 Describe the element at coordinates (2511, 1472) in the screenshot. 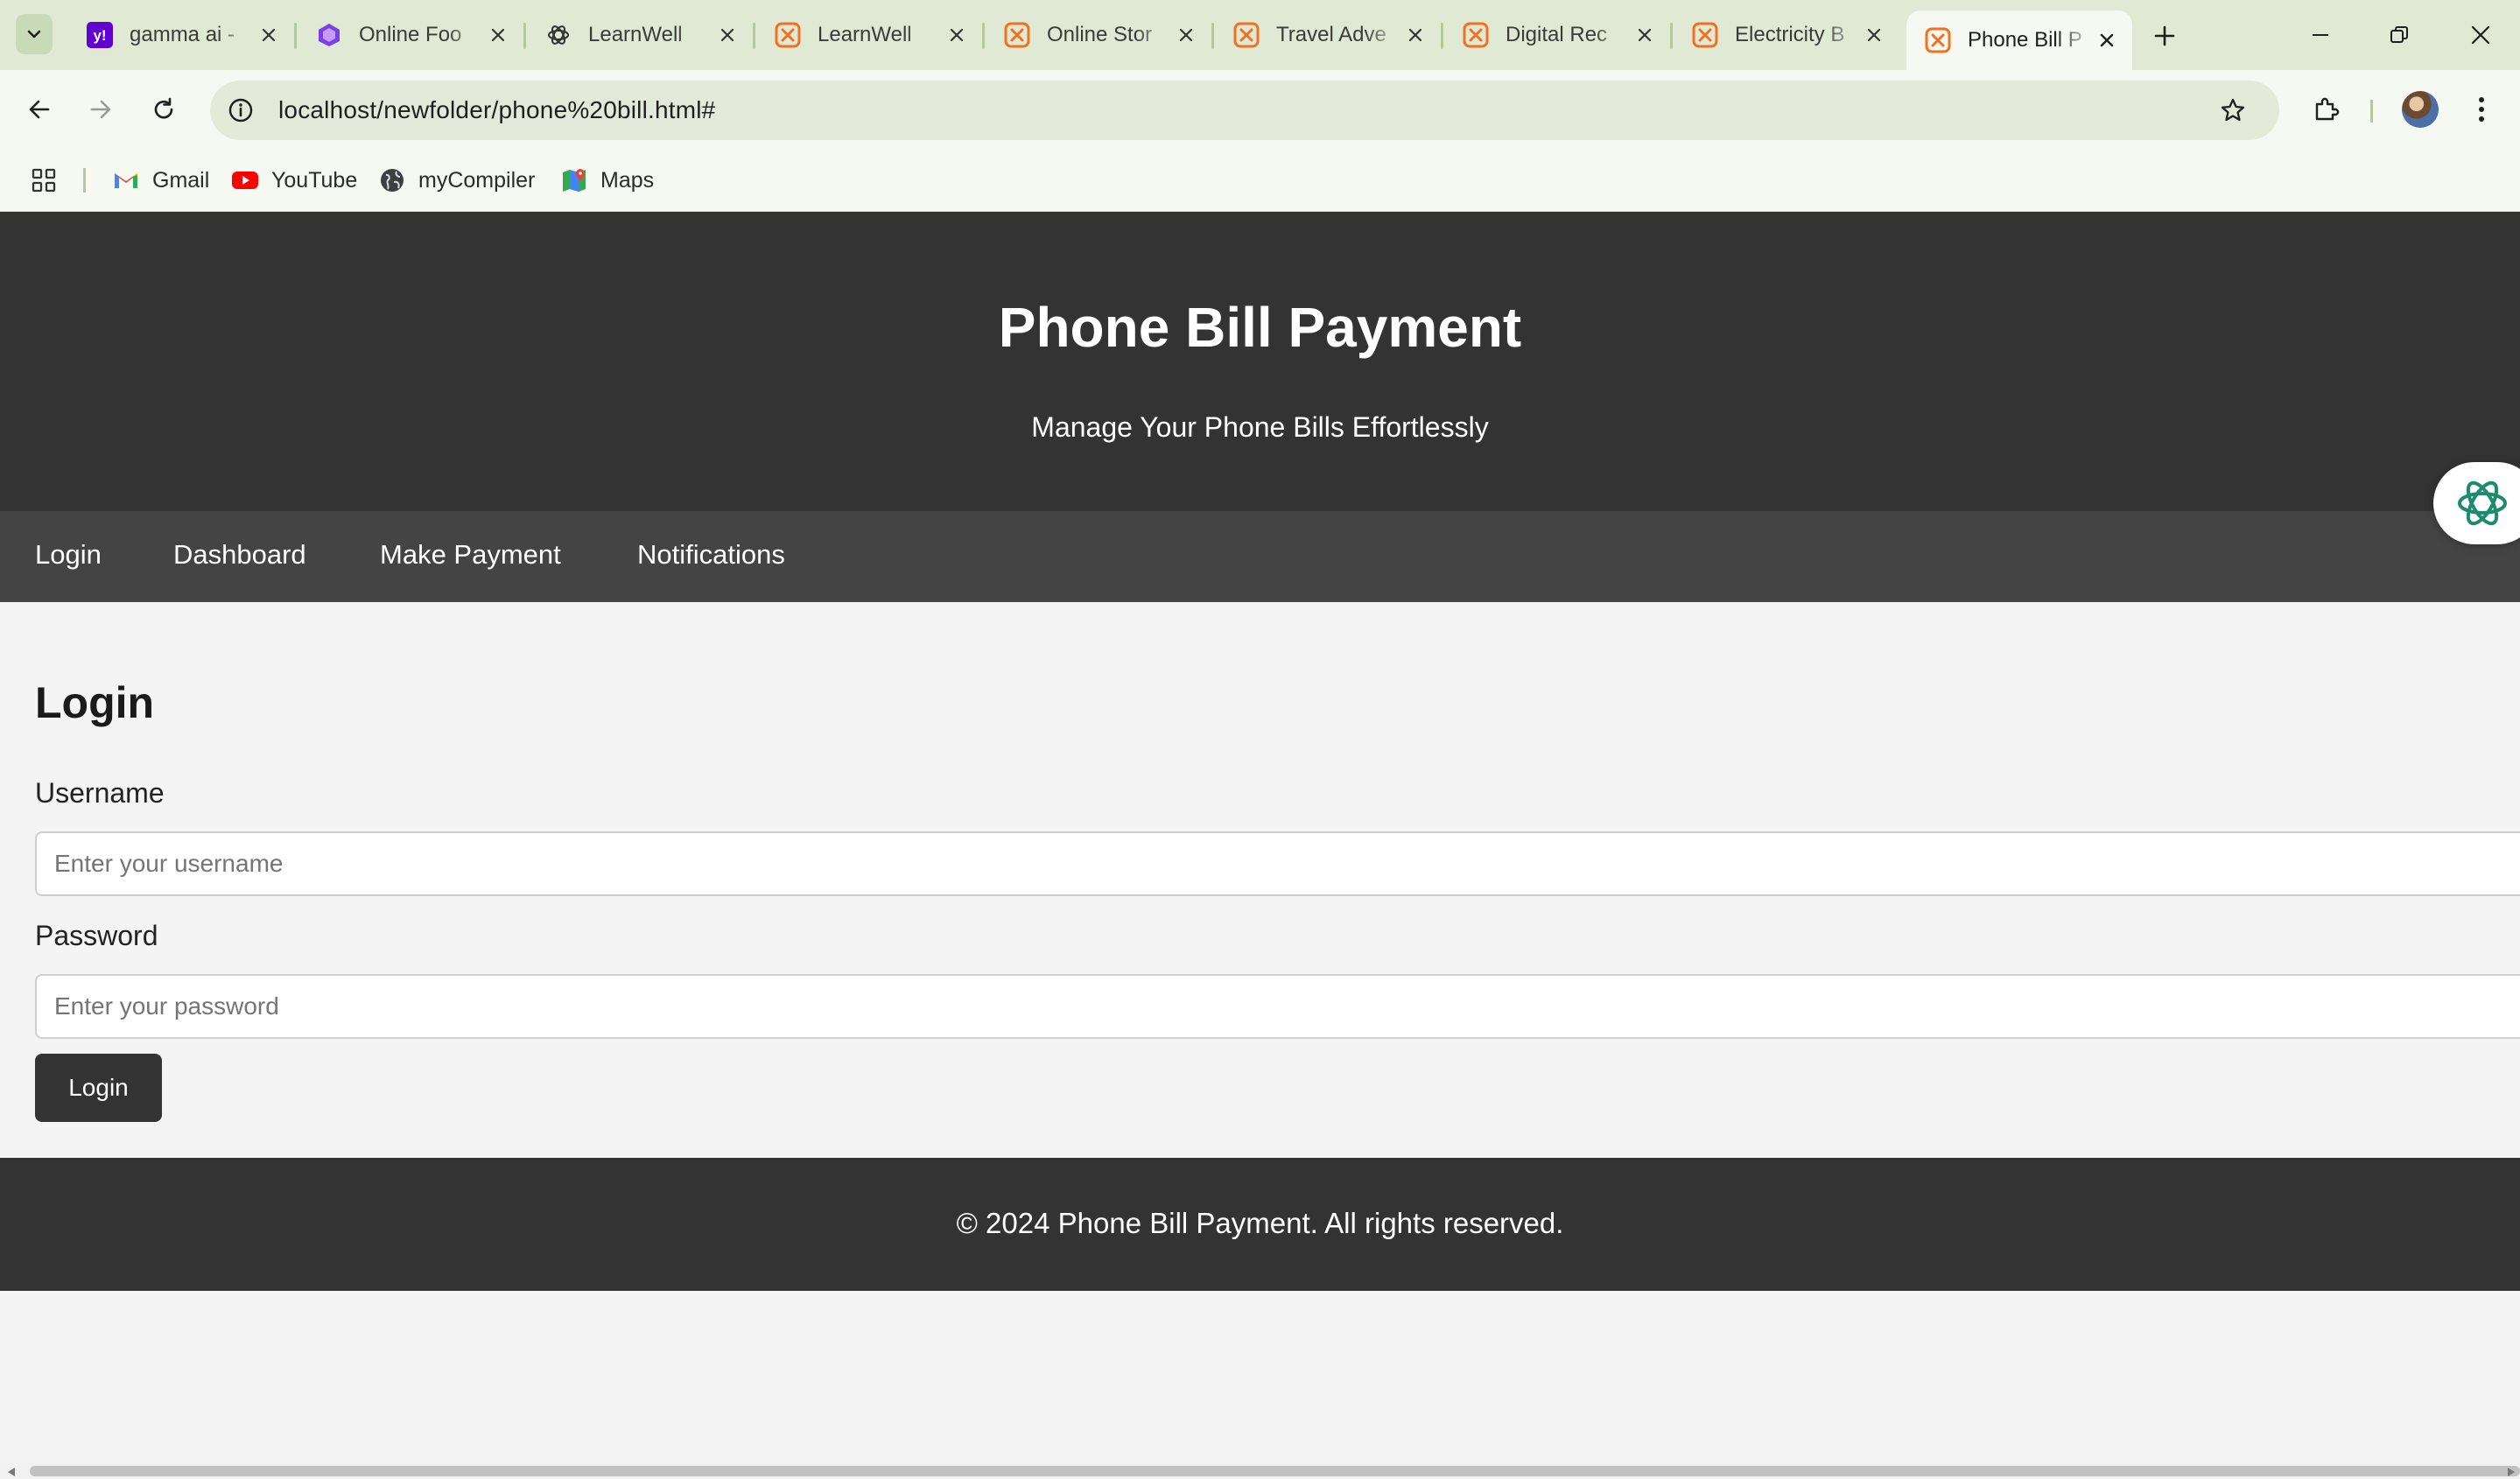

I see `scroll-right-icon` at that location.